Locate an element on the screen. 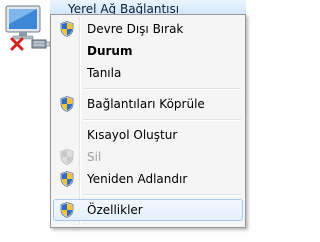  menu-item-delete: Sil is located at coordinates (148, 157).